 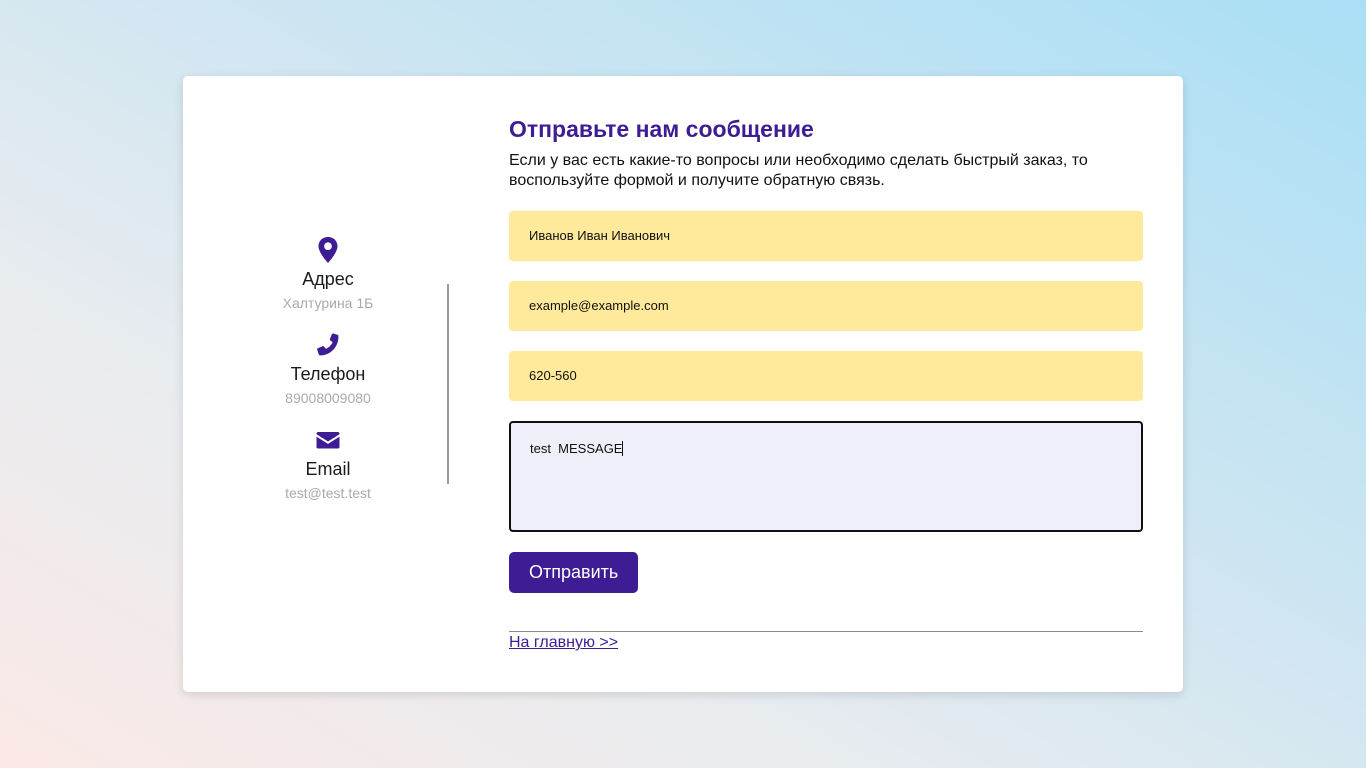 What do you see at coordinates (826, 631) in the screenshot?
I see `footer-divider` at bounding box center [826, 631].